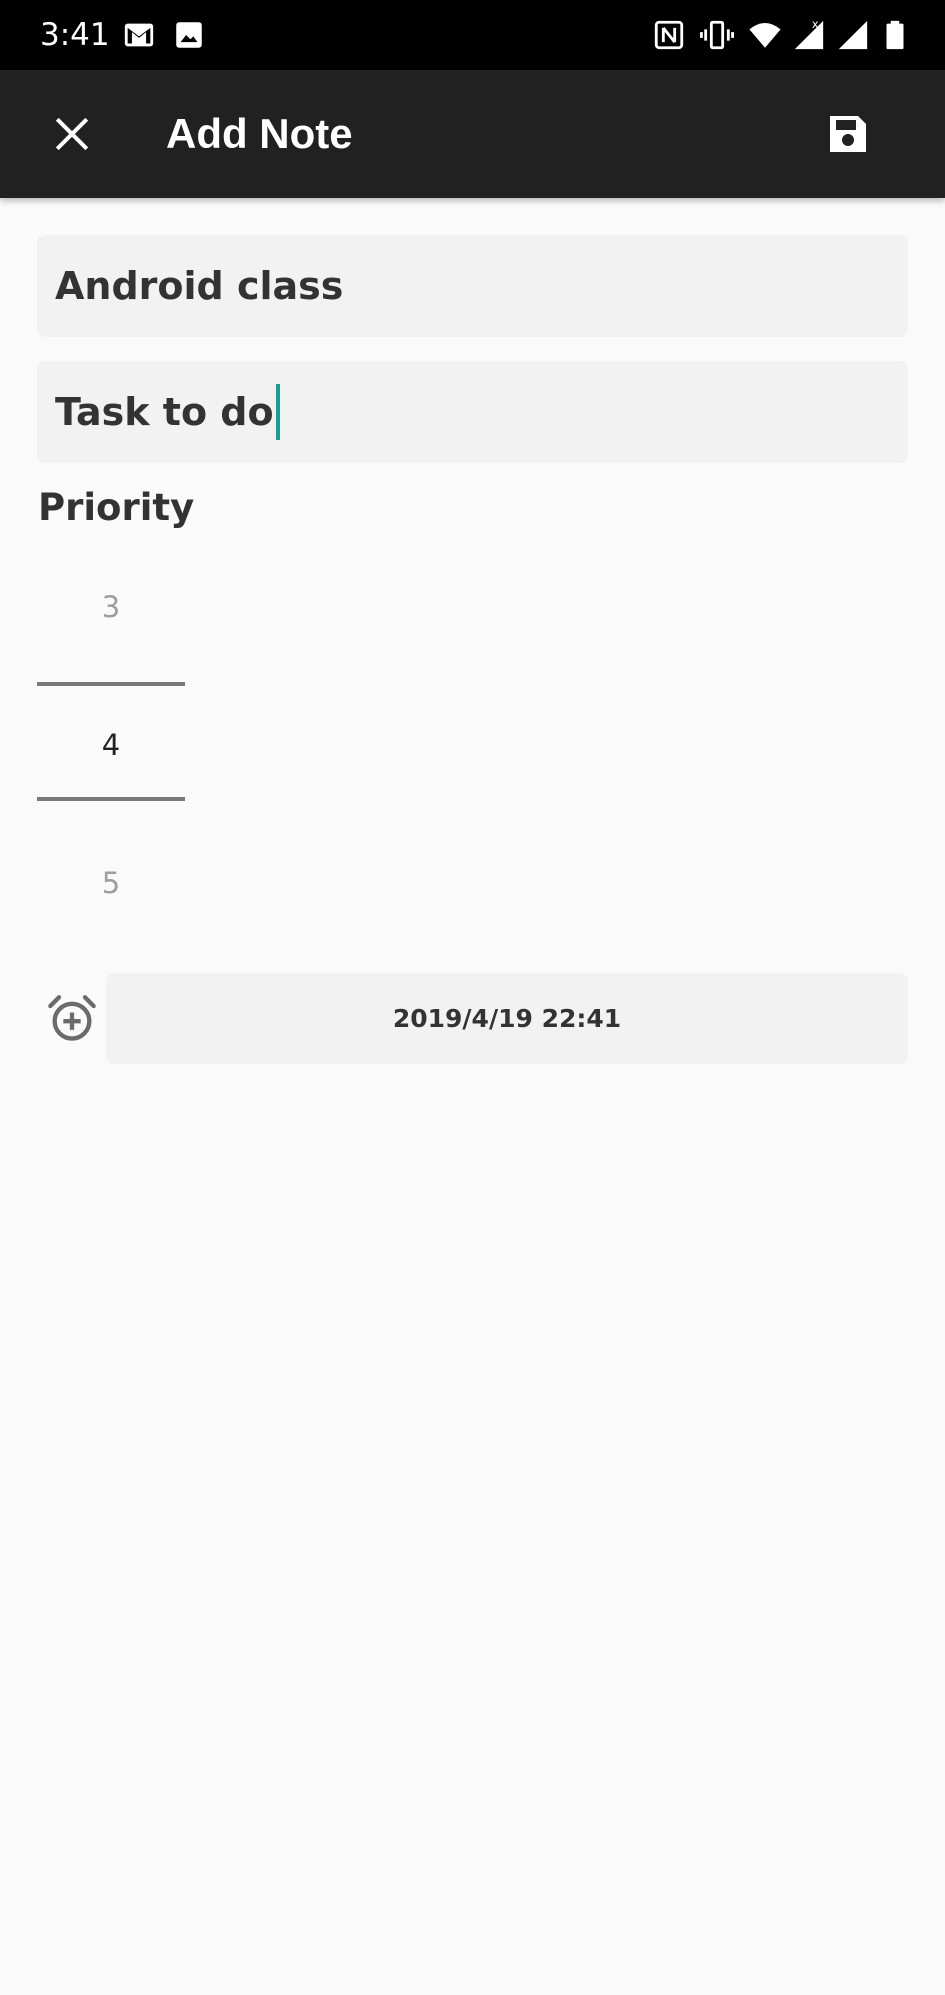  Describe the element at coordinates (75, 35) in the screenshot. I see `status-time: 3:41` at that location.